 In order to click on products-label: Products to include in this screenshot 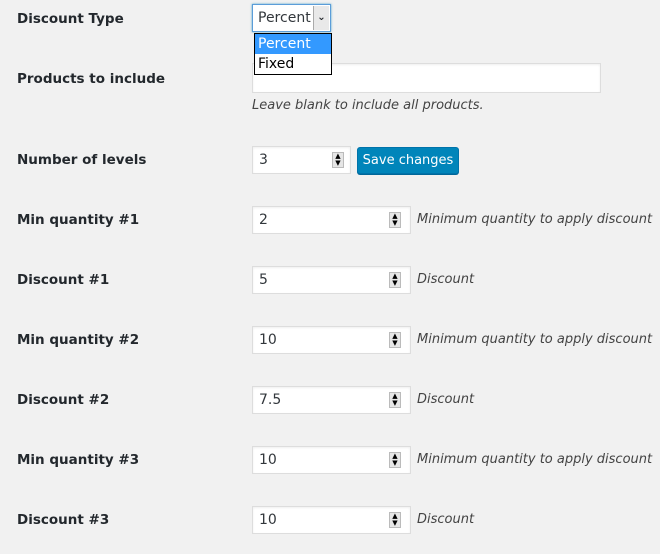, I will do `click(91, 79)`.